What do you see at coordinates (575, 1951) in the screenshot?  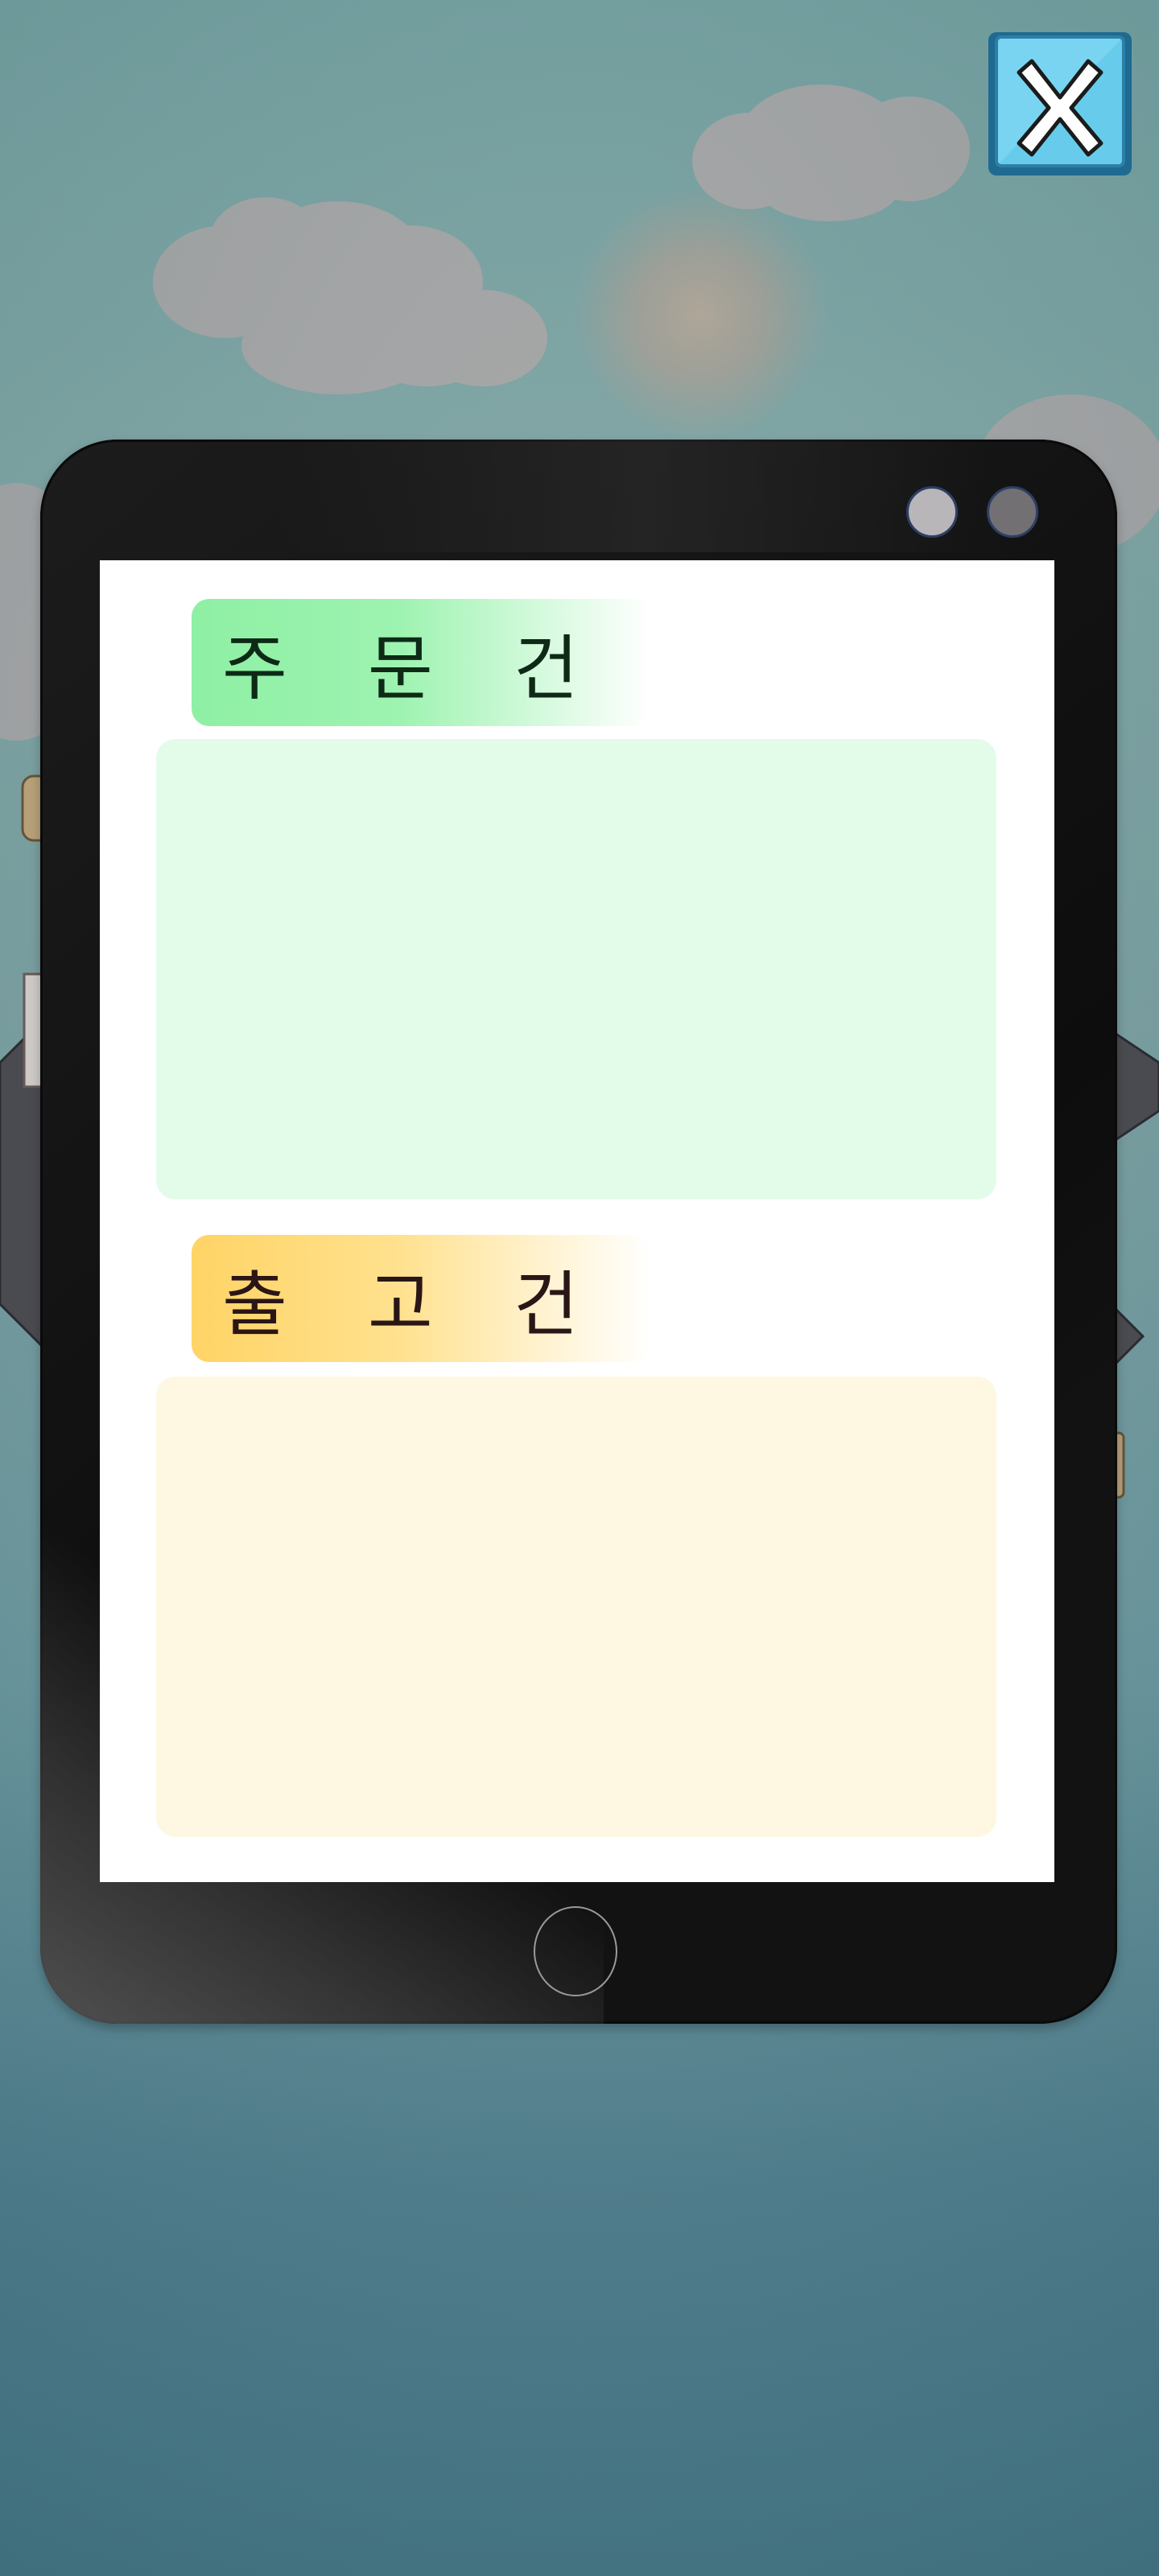 I see `home-button` at bounding box center [575, 1951].